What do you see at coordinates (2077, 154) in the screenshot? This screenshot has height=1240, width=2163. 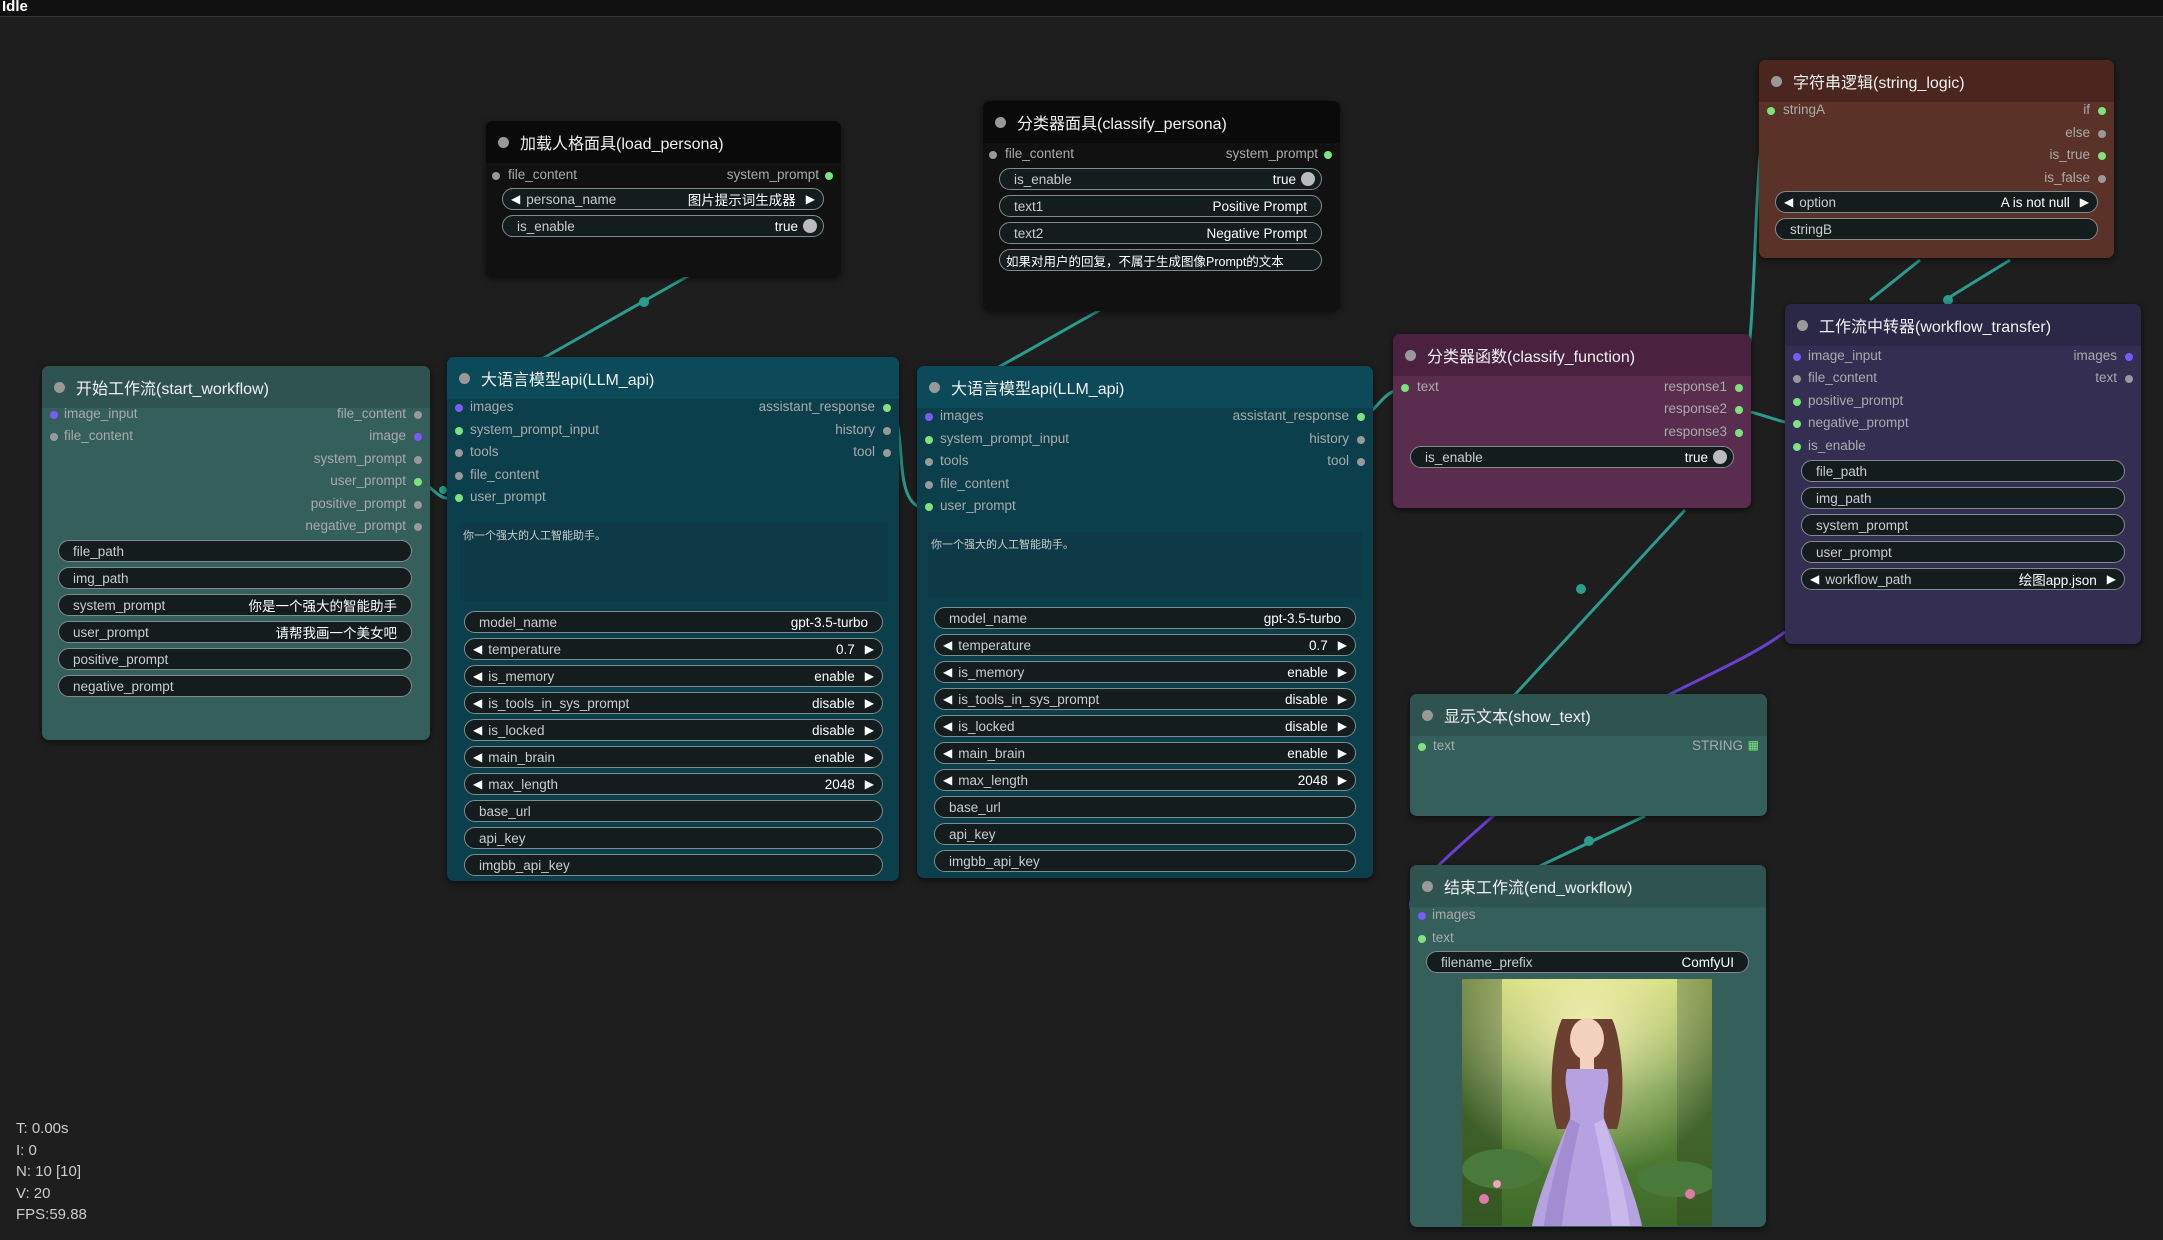 I see `output-slot-is-true: is_true` at bounding box center [2077, 154].